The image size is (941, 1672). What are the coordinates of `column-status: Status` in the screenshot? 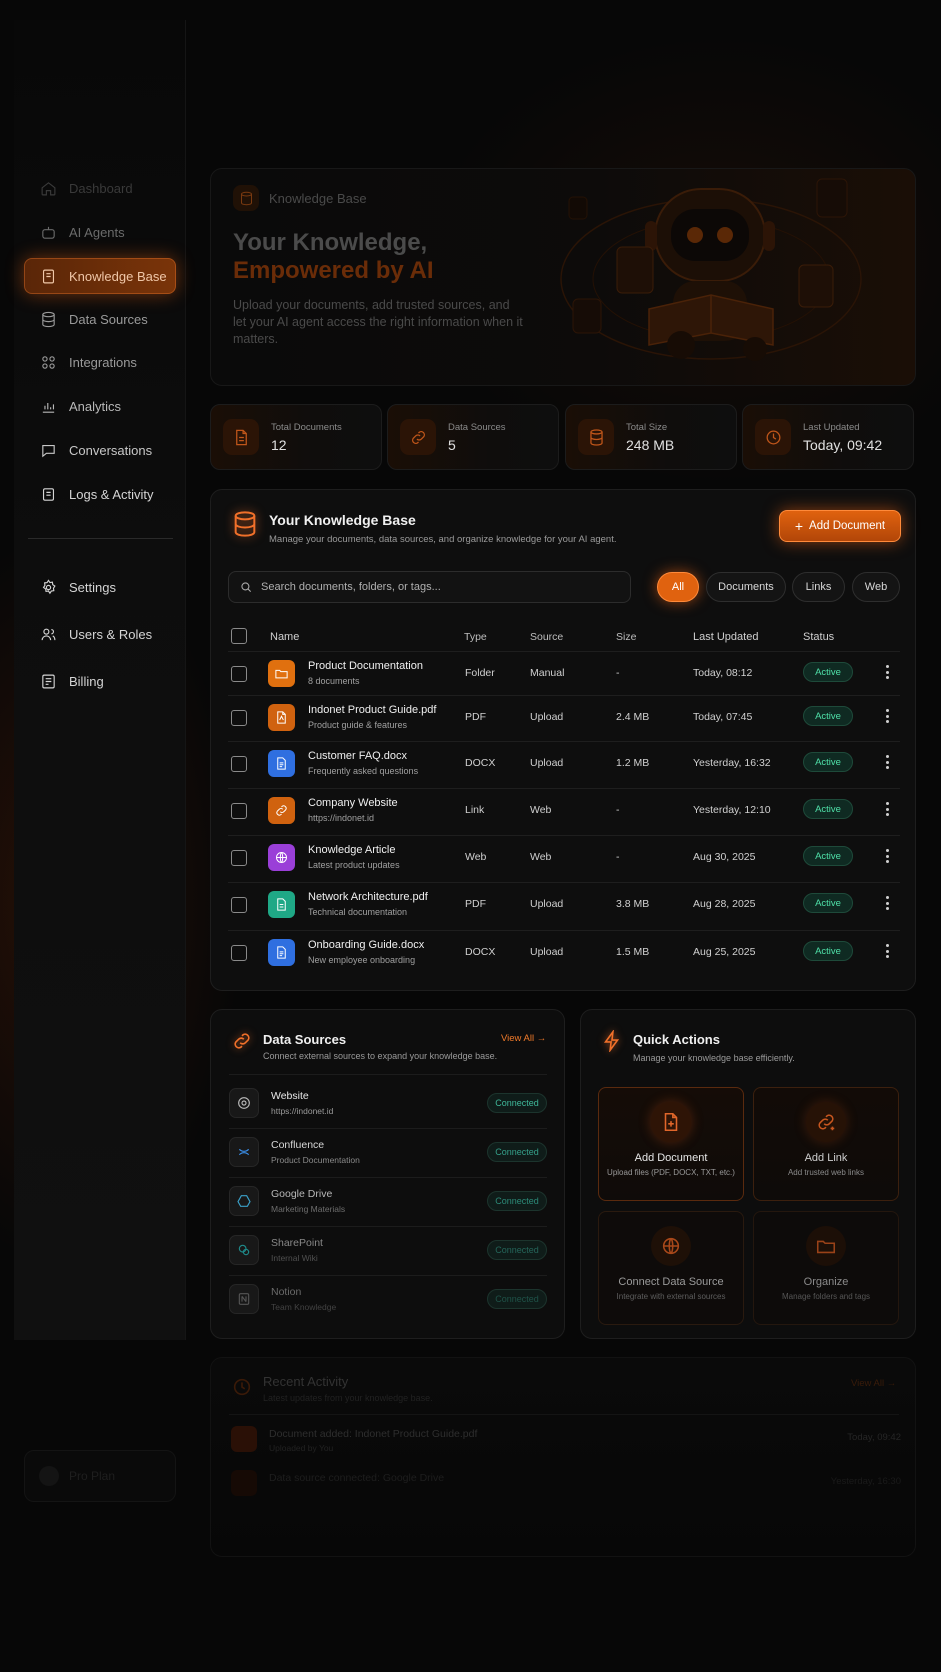 It's located at (818, 637).